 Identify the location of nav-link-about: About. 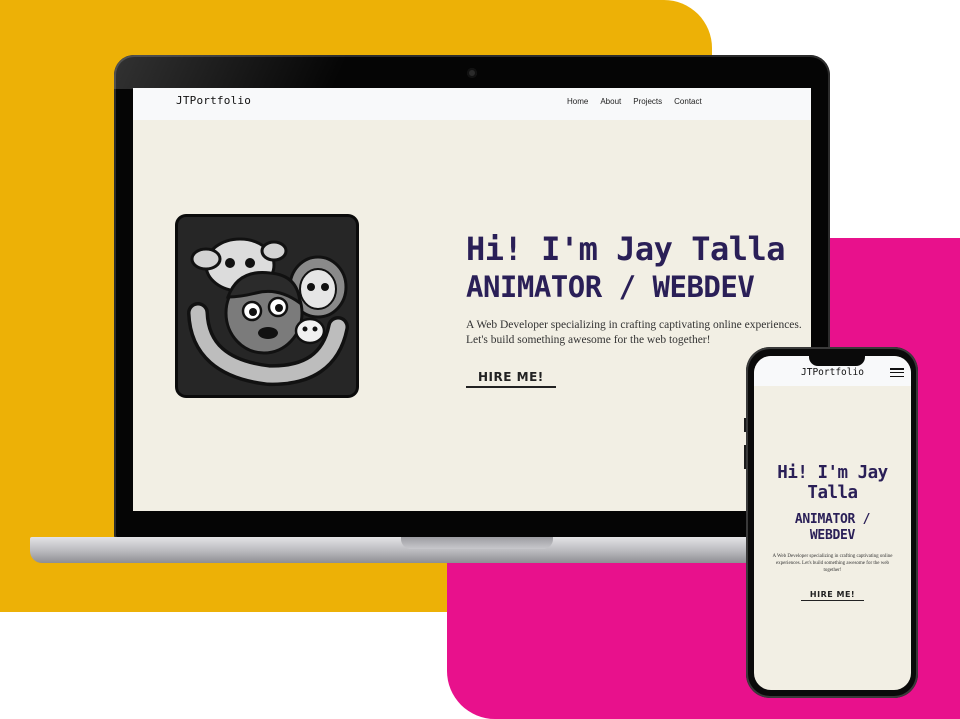
(610, 101).